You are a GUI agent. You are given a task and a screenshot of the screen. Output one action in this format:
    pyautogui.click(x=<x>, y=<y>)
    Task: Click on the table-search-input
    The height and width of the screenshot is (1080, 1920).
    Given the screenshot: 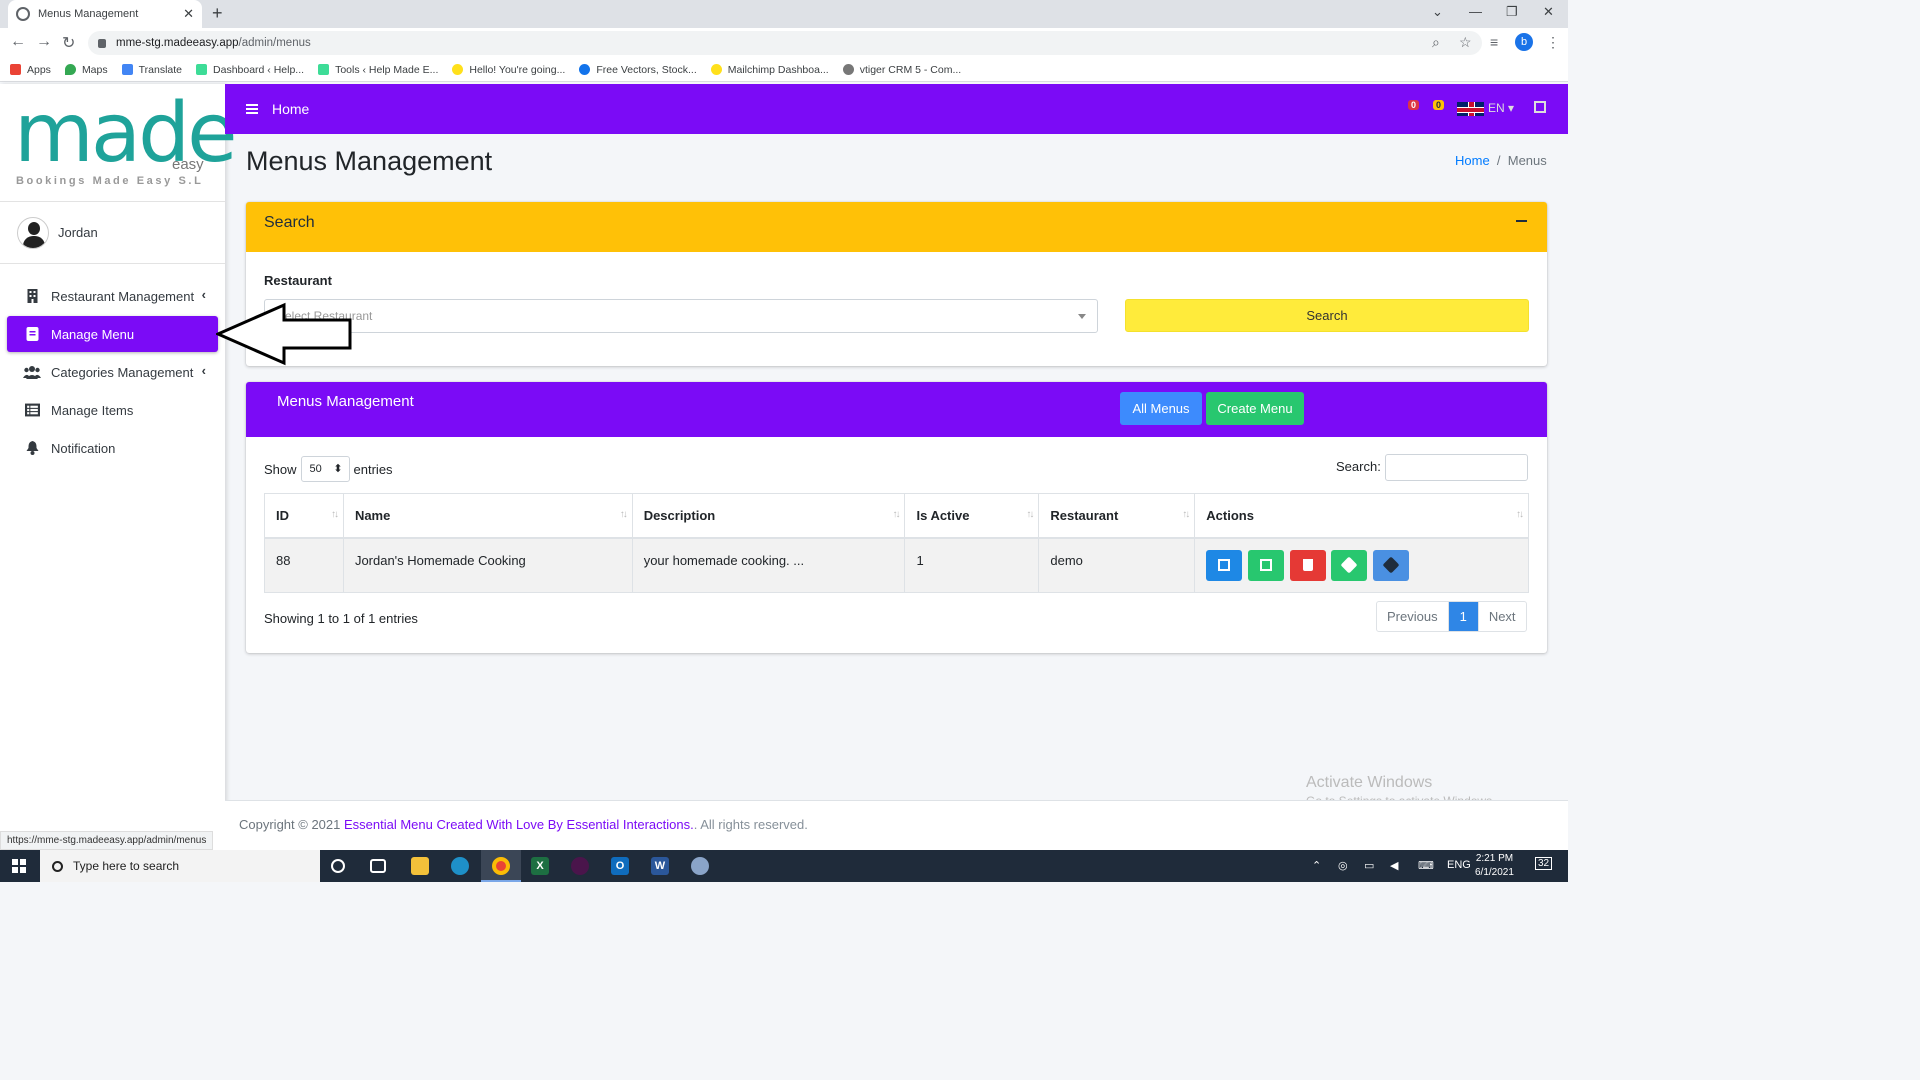 What is the action you would take?
    pyautogui.click(x=1456, y=467)
    